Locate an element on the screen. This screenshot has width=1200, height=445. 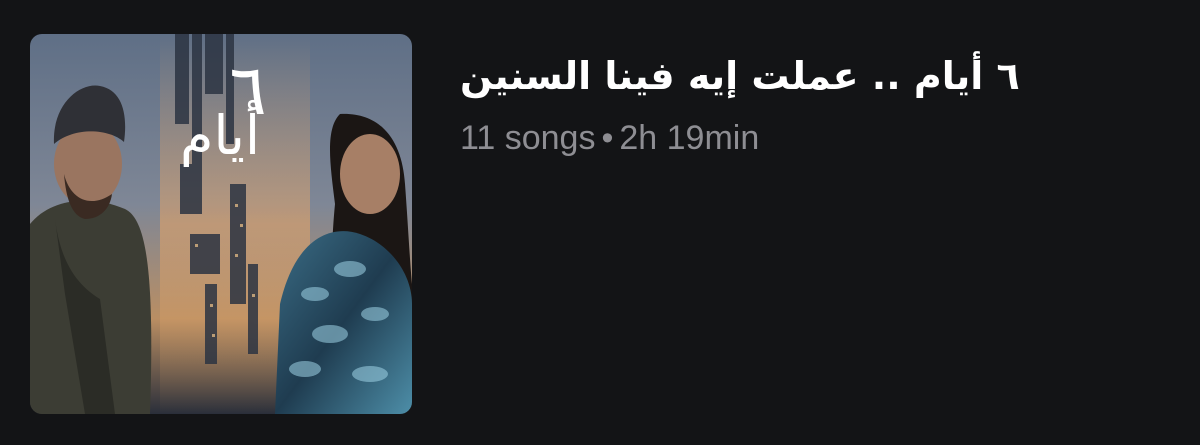
album-duration: 2h 19min is located at coordinates (689, 138).